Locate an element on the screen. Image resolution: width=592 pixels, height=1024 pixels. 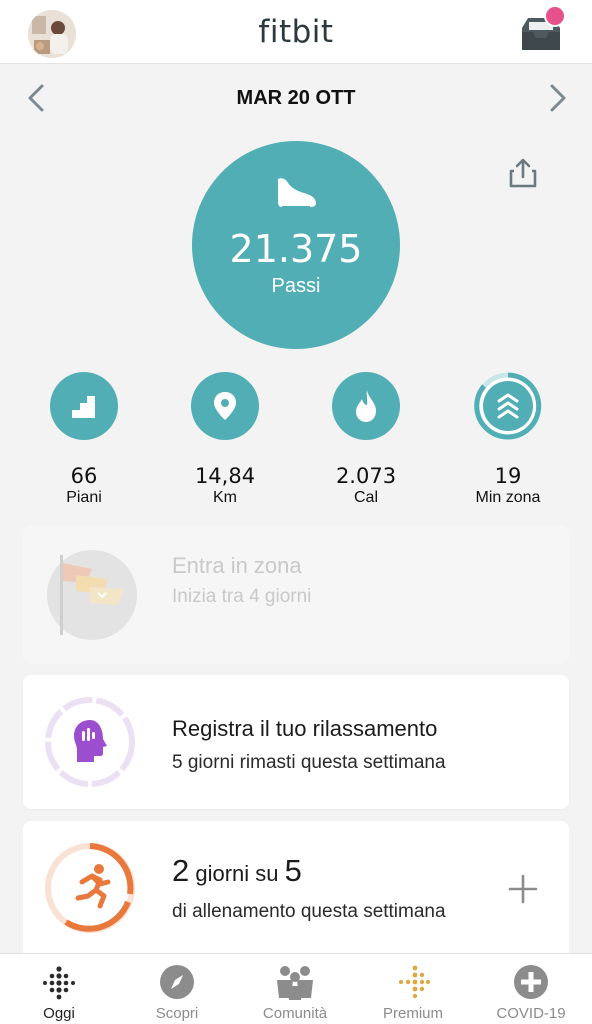
calories-label: Cal is located at coordinates (365, 497).